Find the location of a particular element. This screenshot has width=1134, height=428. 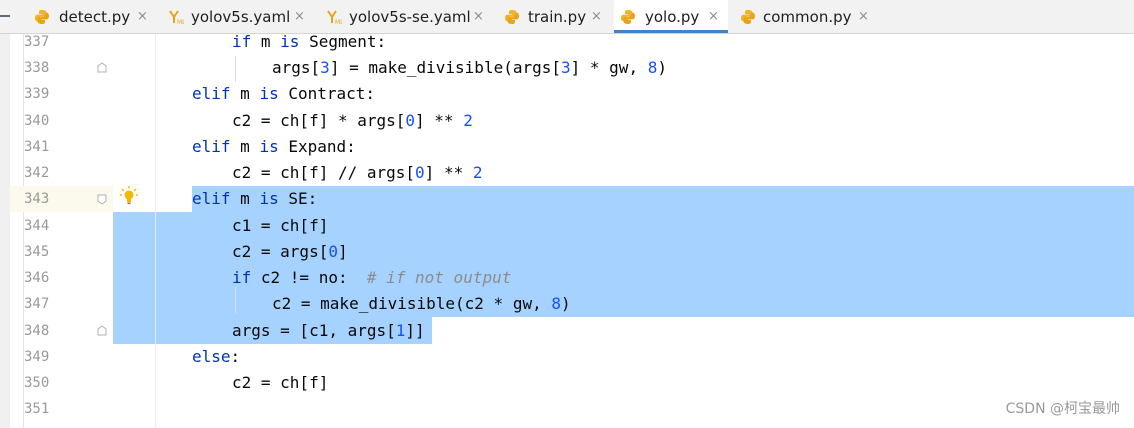

line-number: 341 is located at coordinates (37, 147).